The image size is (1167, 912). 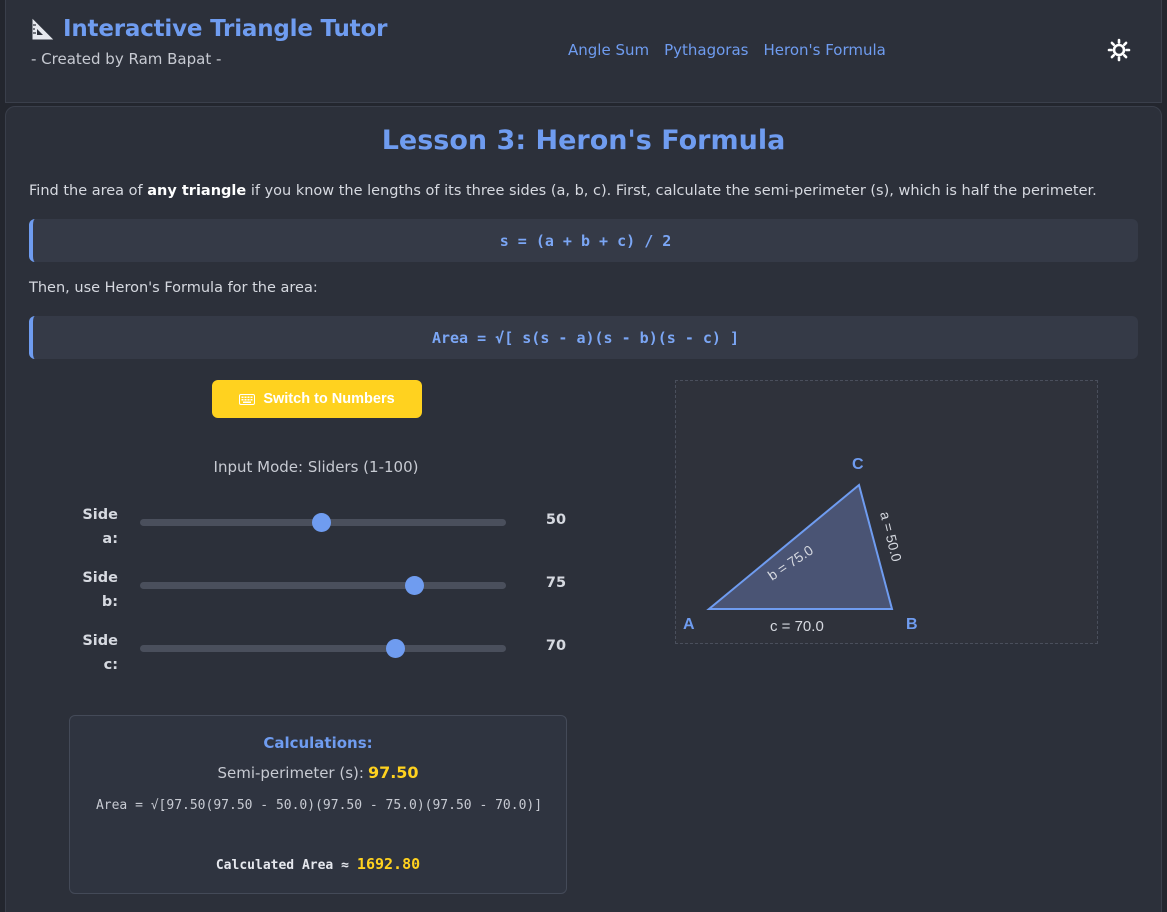 I want to click on side-label-a: a = 50.0, so click(x=891, y=537).